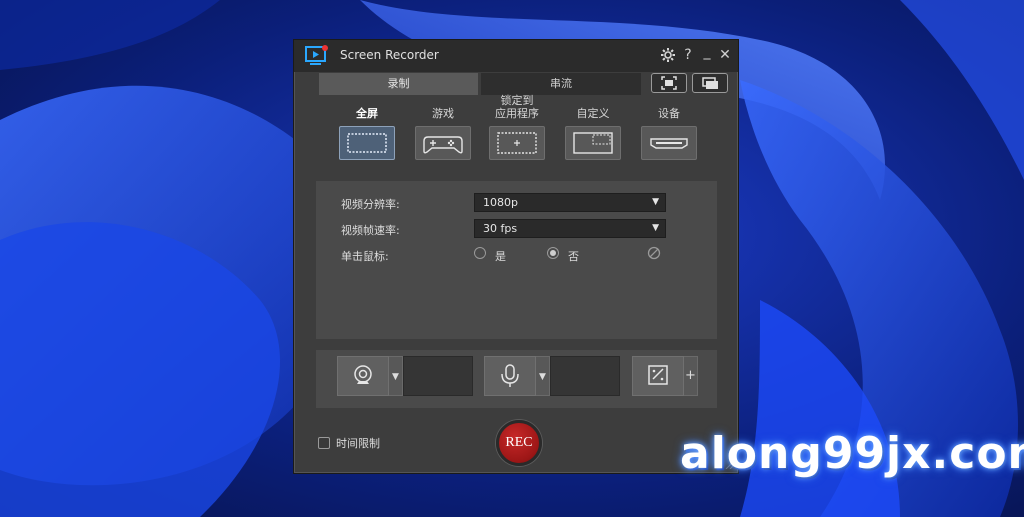 The width and height of the screenshot is (1024, 517). I want to click on framerate-value: 30 fps, so click(500, 228).